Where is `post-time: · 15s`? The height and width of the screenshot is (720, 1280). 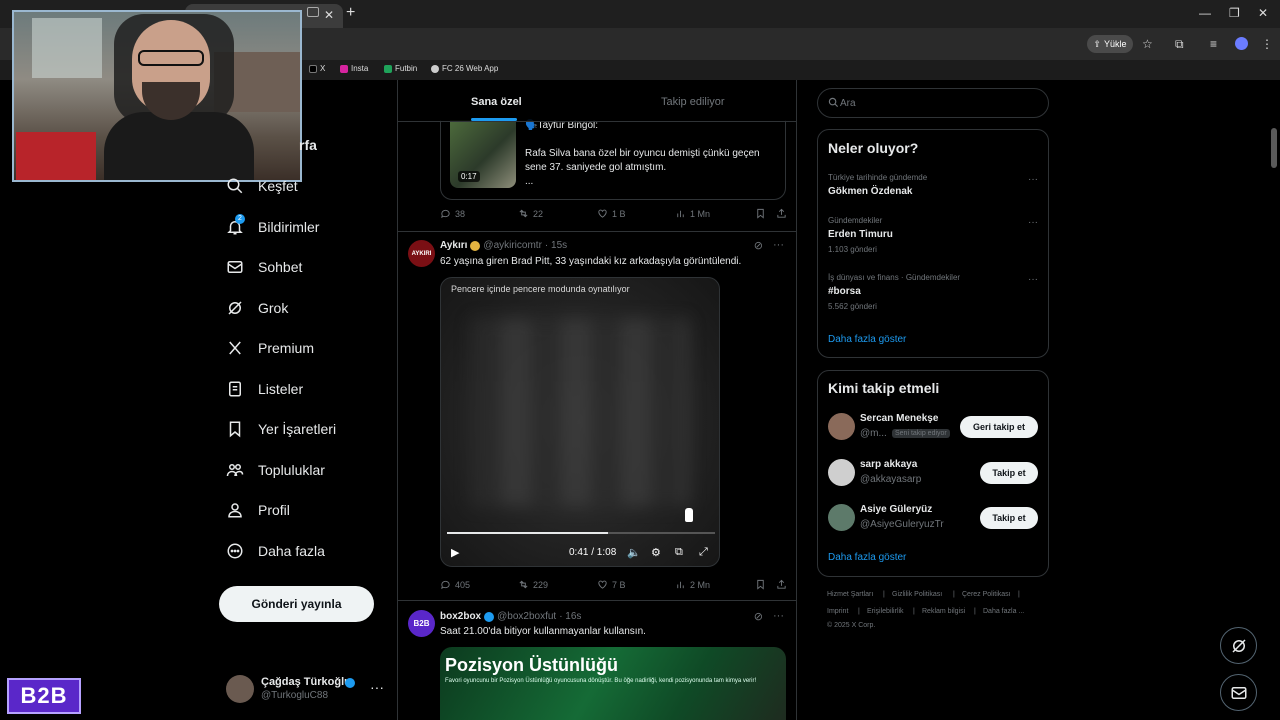
post-time: · 15s is located at coordinates (556, 245).